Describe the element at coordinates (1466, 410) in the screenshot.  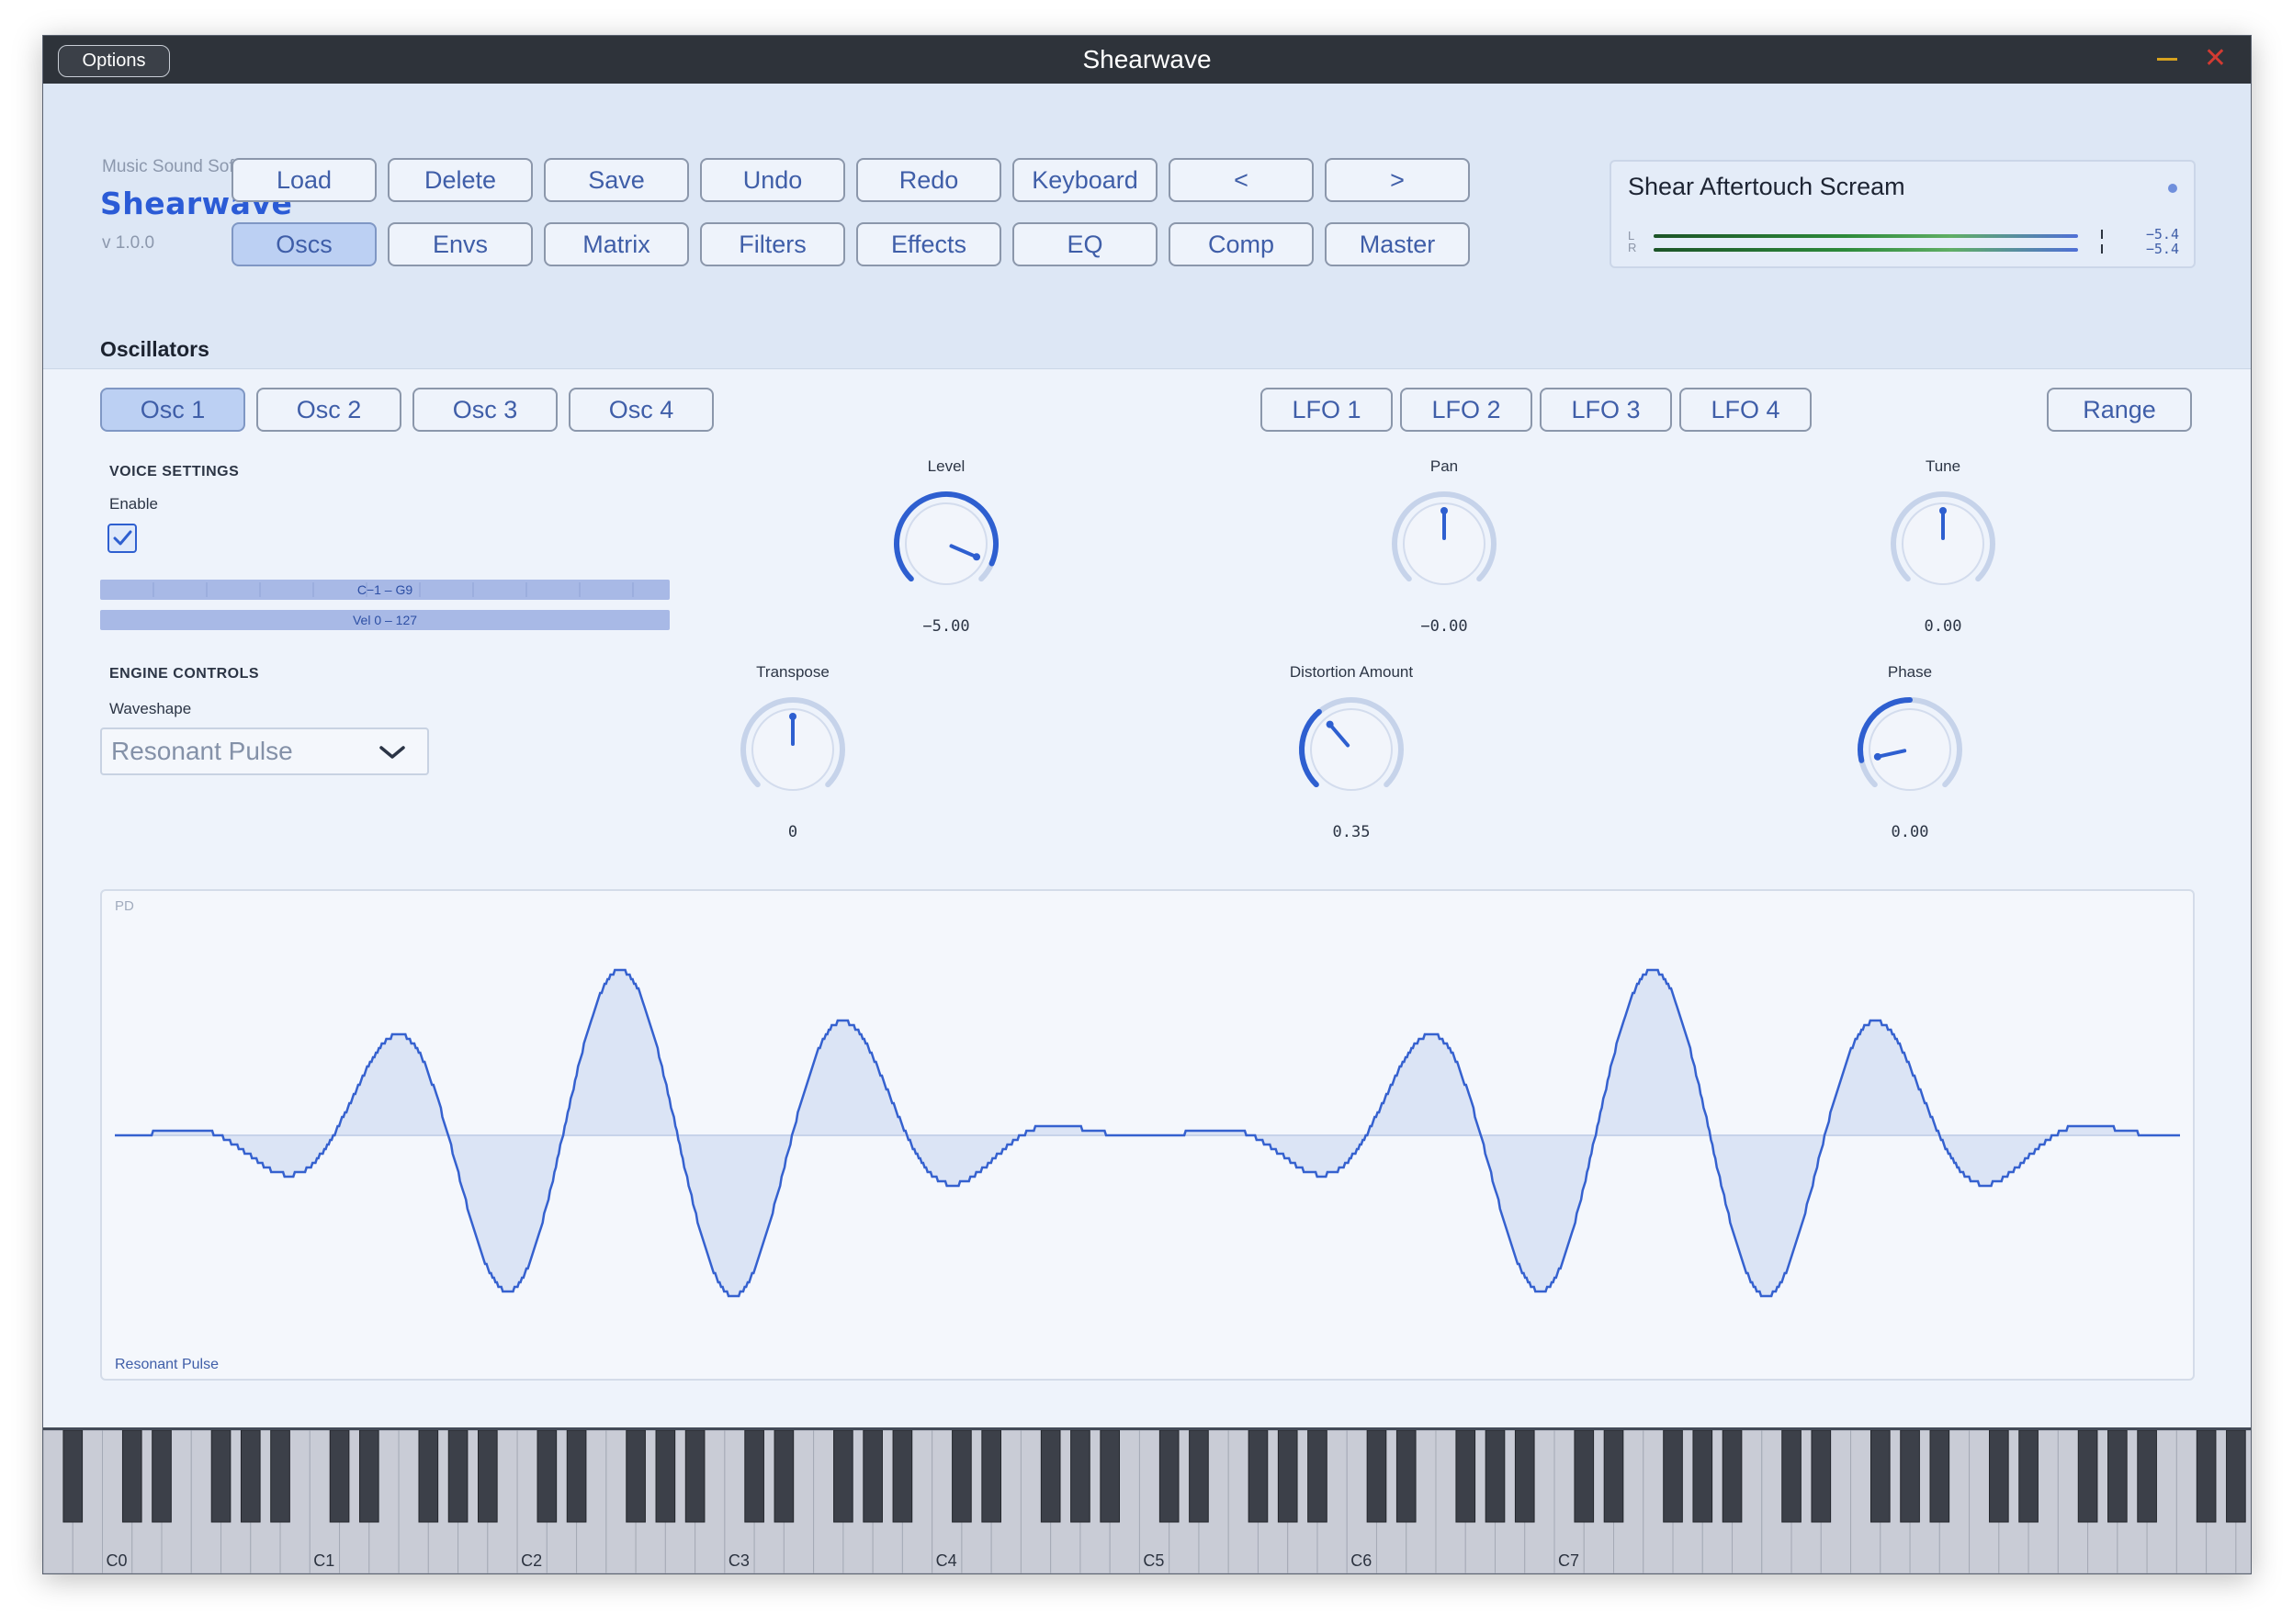
I see `lfo-tab-2: LFO 2` at that location.